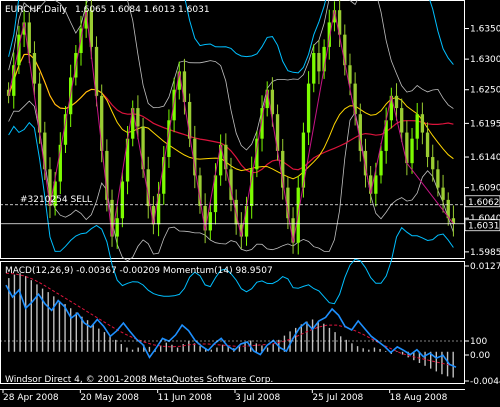 This screenshot has width=500, height=407. Describe the element at coordinates (337, 398) in the screenshot. I see `time-tick-label: 25 Jul 2008` at that location.